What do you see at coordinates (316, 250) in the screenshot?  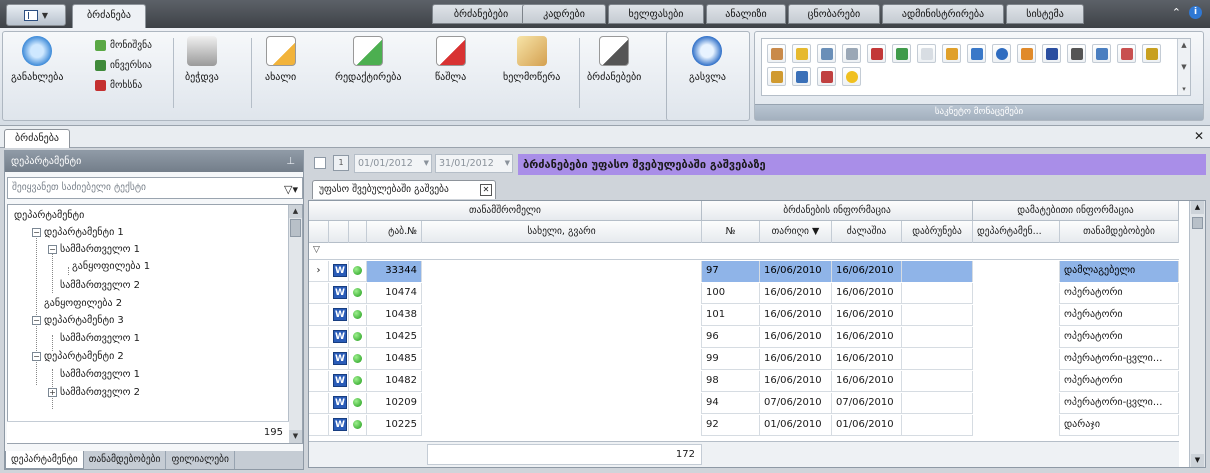 I see `filter-icon: ▽` at bounding box center [316, 250].